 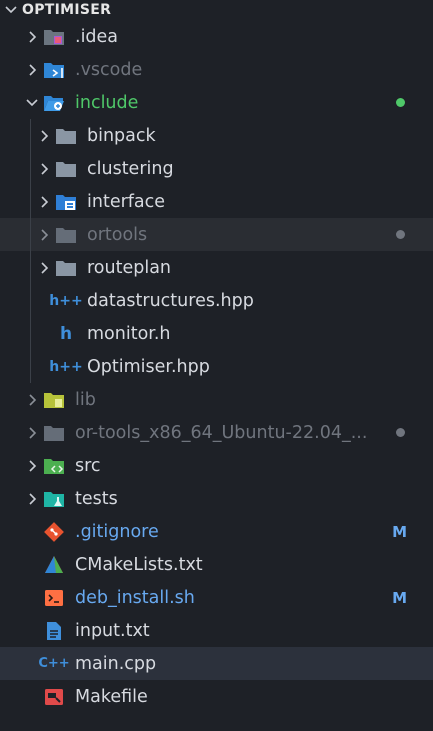 What do you see at coordinates (96, 498) in the screenshot?
I see `tree-item-label: tests` at bounding box center [96, 498].